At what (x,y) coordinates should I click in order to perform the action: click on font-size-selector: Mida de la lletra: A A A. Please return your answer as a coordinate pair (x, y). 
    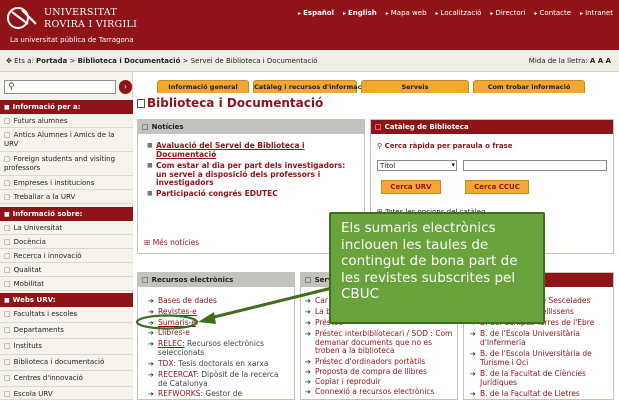
    Looking at the image, I should click on (570, 61).